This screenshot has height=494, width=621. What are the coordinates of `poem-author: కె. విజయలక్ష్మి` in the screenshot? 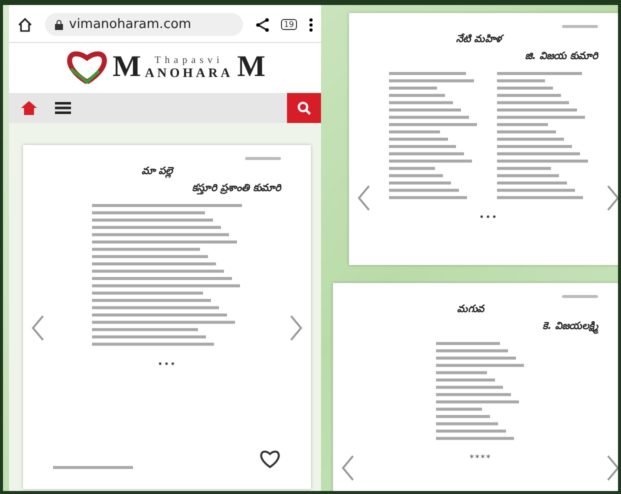 It's located at (570, 327).